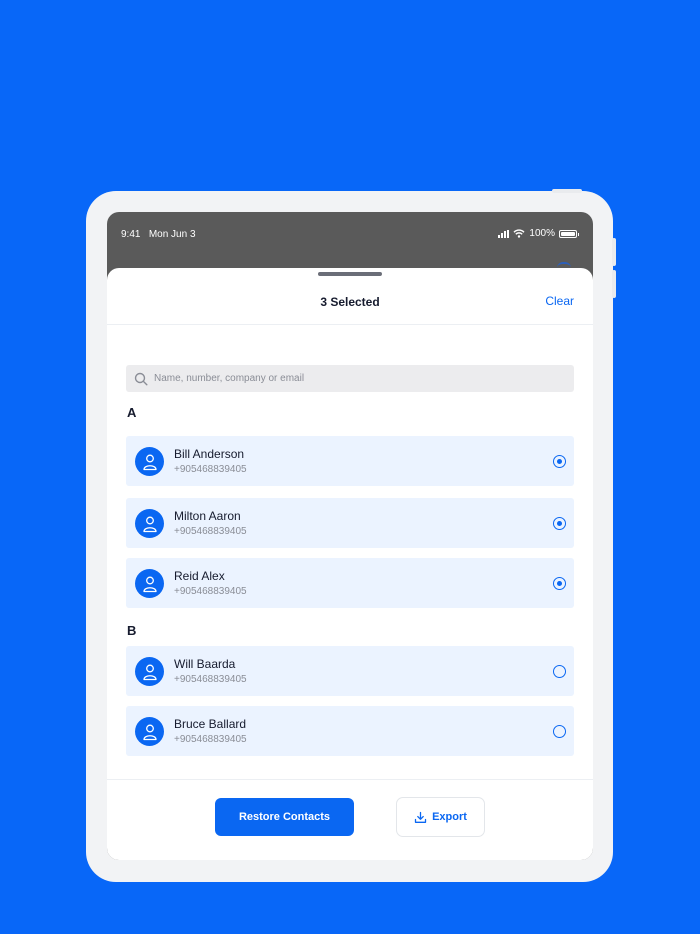  I want to click on section-header-b: B, so click(132, 630).